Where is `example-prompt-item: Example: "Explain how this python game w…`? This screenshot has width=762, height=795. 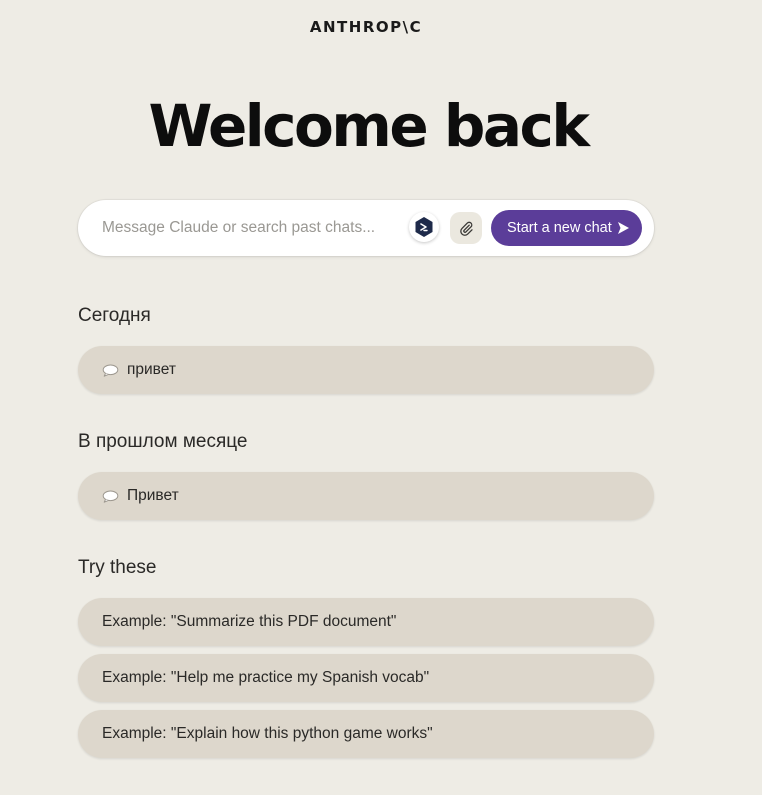 example-prompt-item: Example: "Explain how this python game w… is located at coordinates (366, 734).